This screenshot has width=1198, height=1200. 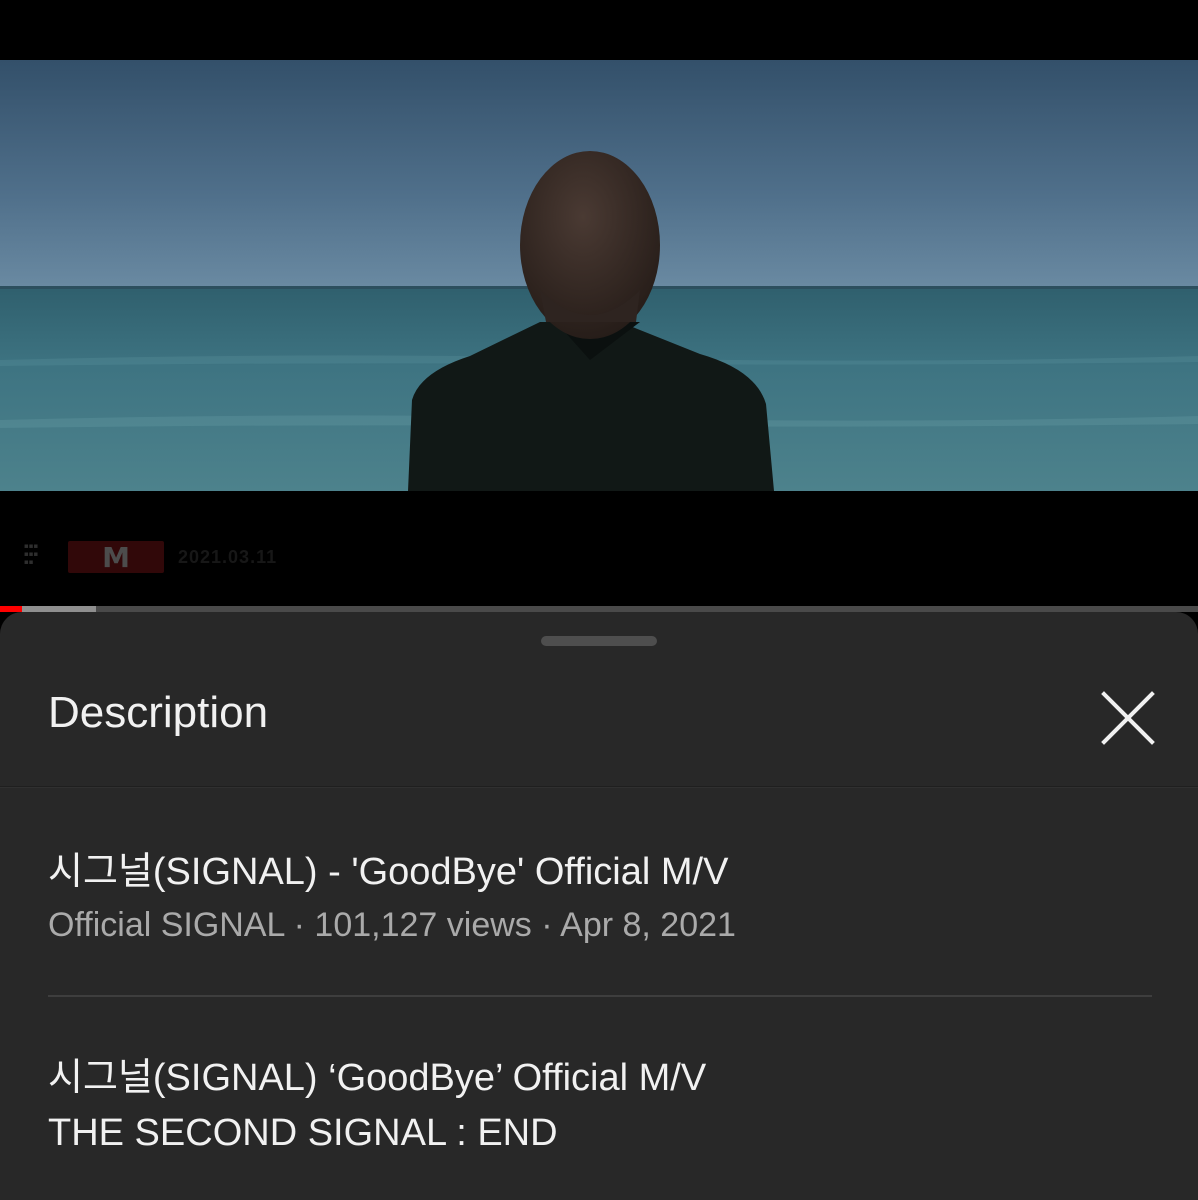 I want to click on watermark-date: 2021.03.11, so click(x=228, y=556).